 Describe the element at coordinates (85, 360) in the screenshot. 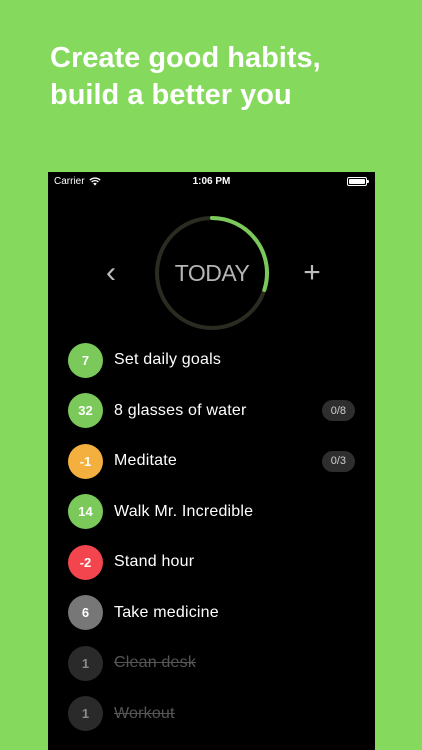

I see `habit-count-badge: 7` at that location.